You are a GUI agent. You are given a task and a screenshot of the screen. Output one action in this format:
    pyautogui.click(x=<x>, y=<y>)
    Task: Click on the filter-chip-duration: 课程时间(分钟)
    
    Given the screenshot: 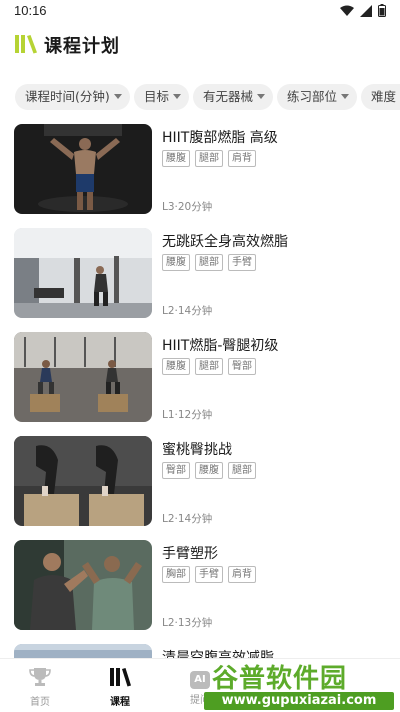 What is the action you would take?
    pyautogui.click(x=72, y=97)
    